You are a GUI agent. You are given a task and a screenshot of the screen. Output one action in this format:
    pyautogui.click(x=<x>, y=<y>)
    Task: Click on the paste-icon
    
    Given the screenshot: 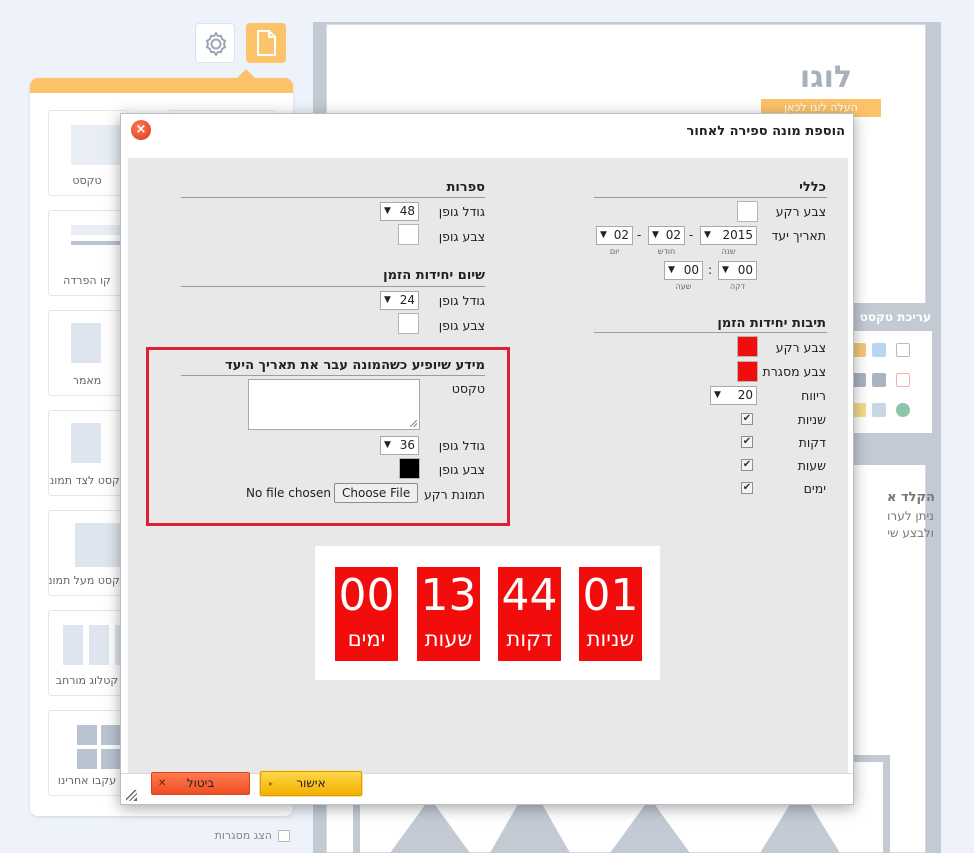 What is the action you would take?
    pyautogui.click(x=859, y=350)
    